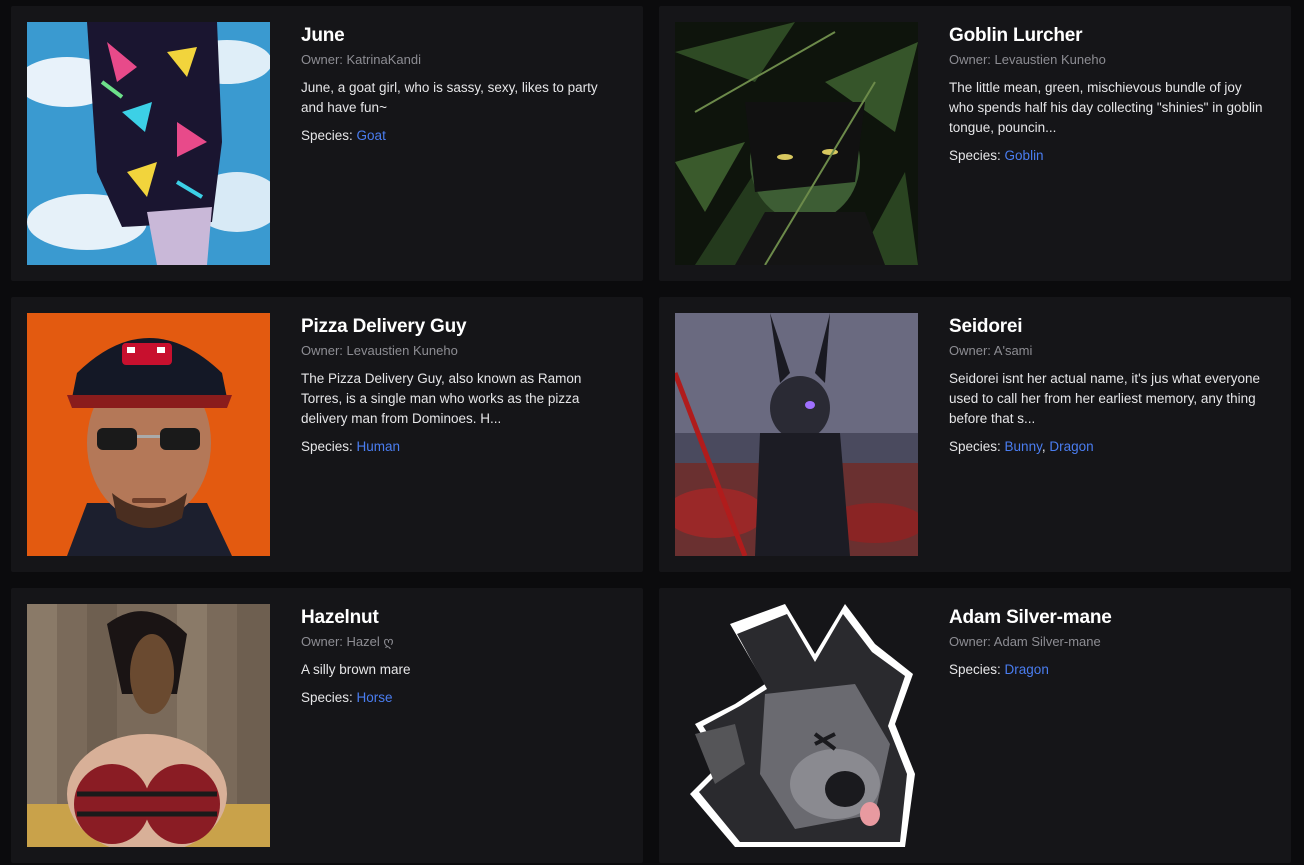 The width and height of the screenshot is (1304, 865). I want to click on character-species: Species: Human, so click(461, 447).